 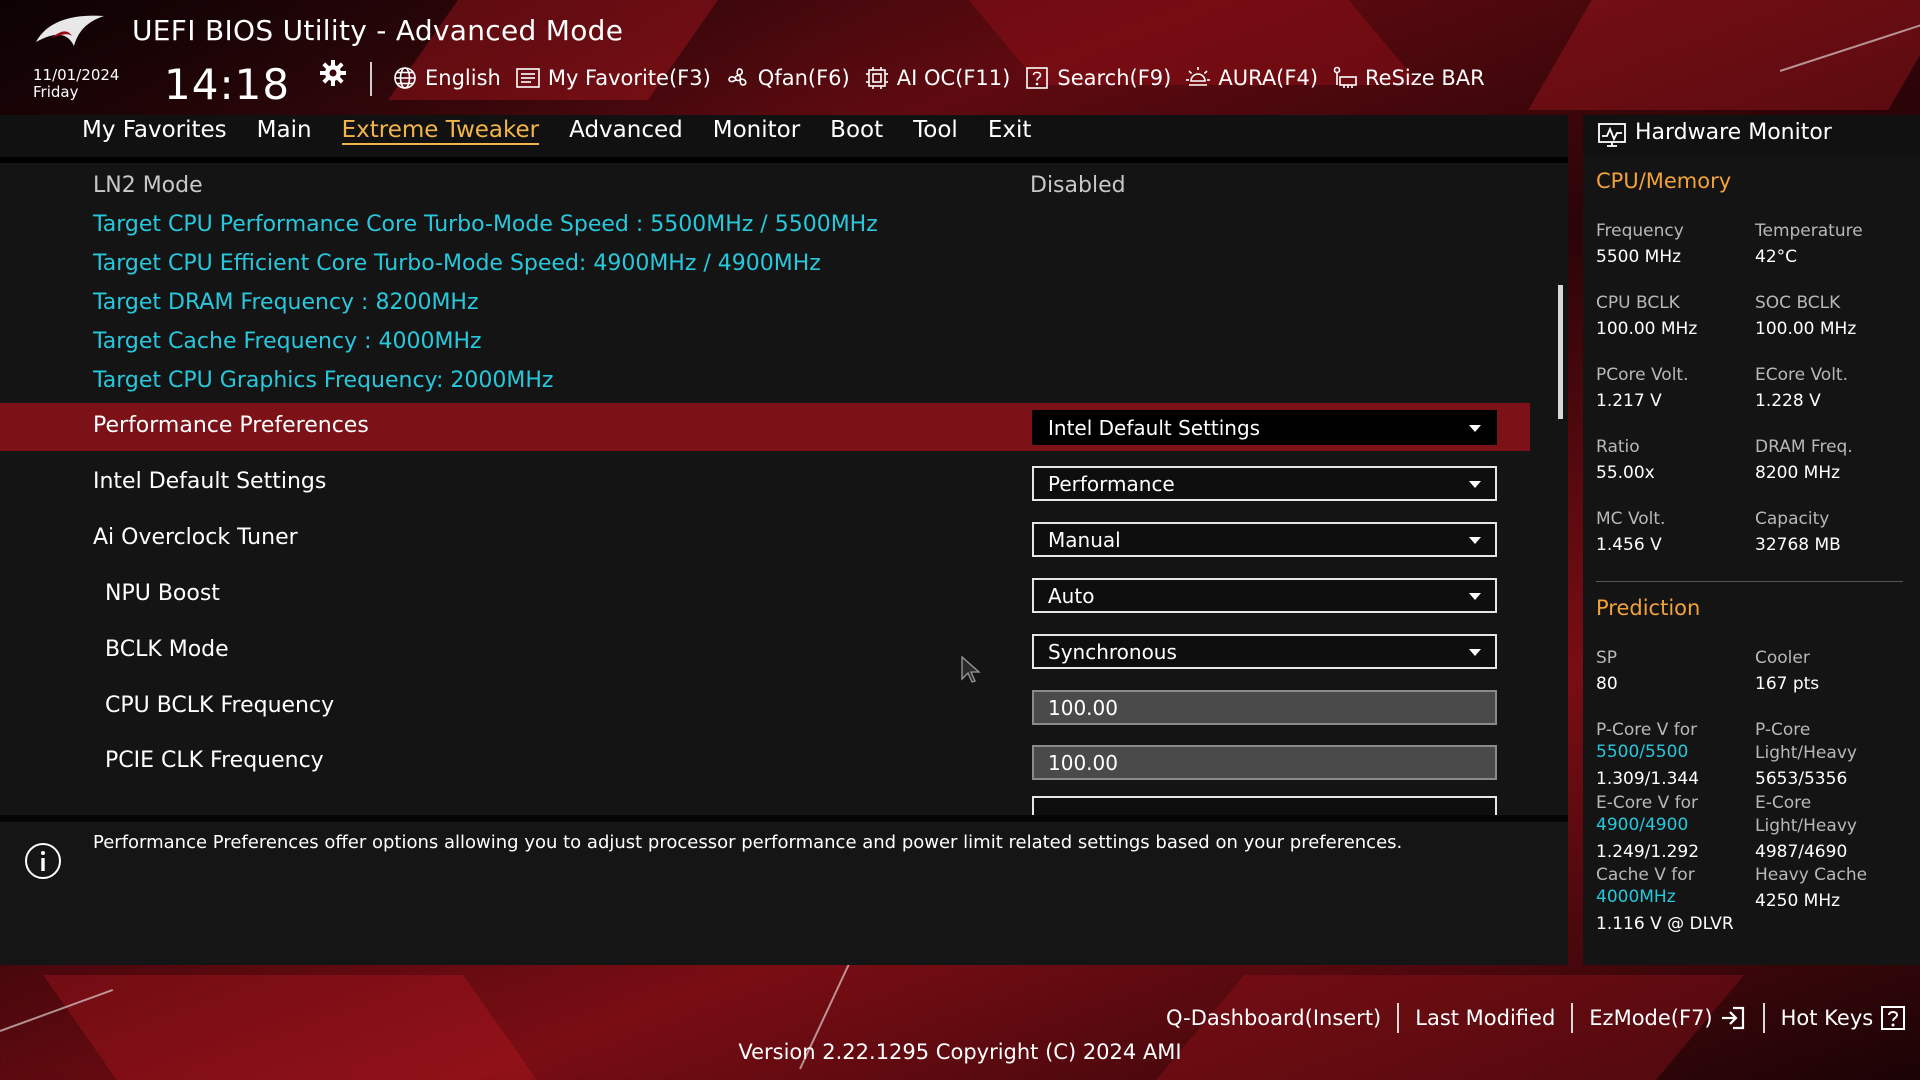 What do you see at coordinates (440, 131) in the screenshot?
I see `tab-label: Extreme Tweaker` at bounding box center [440, 131].